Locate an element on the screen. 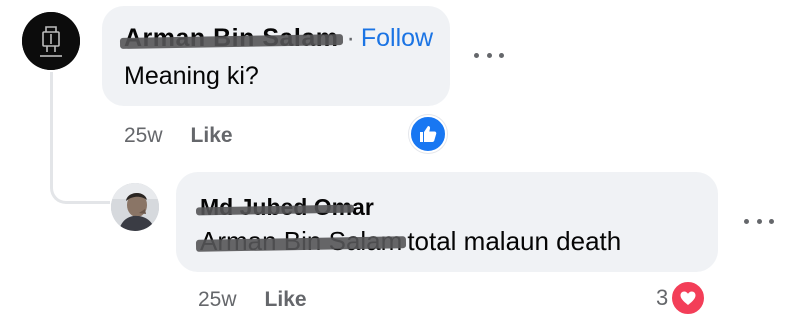  comment-text: Meaning ki? is located at coordinates (191, 76).